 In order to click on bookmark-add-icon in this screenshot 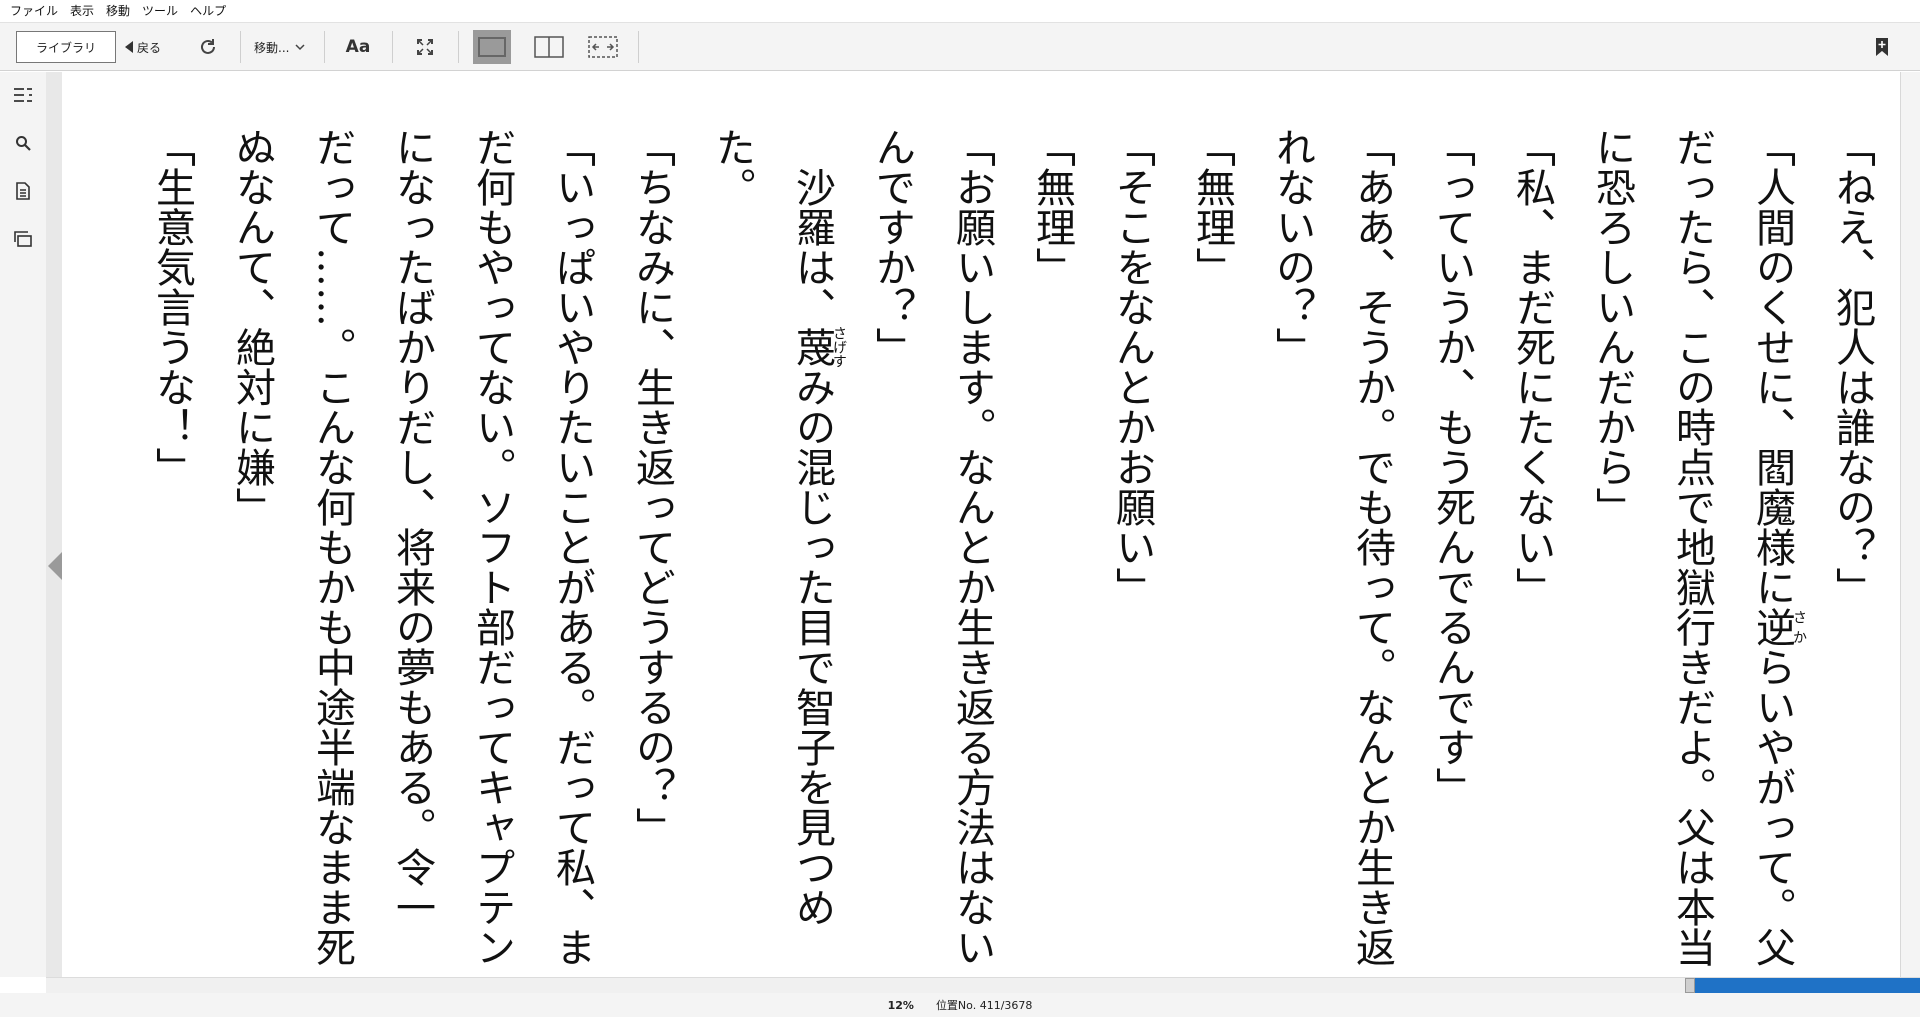, I will do `click(1882, 47)`.